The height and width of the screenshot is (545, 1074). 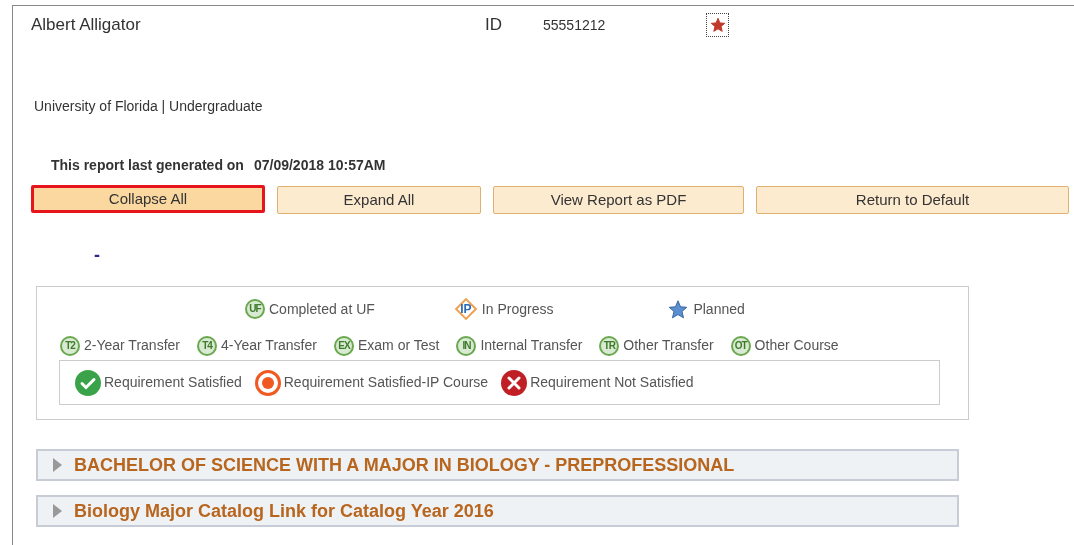 I want to click on legend-label: Internal Transfer, so click(x=531, y=345).